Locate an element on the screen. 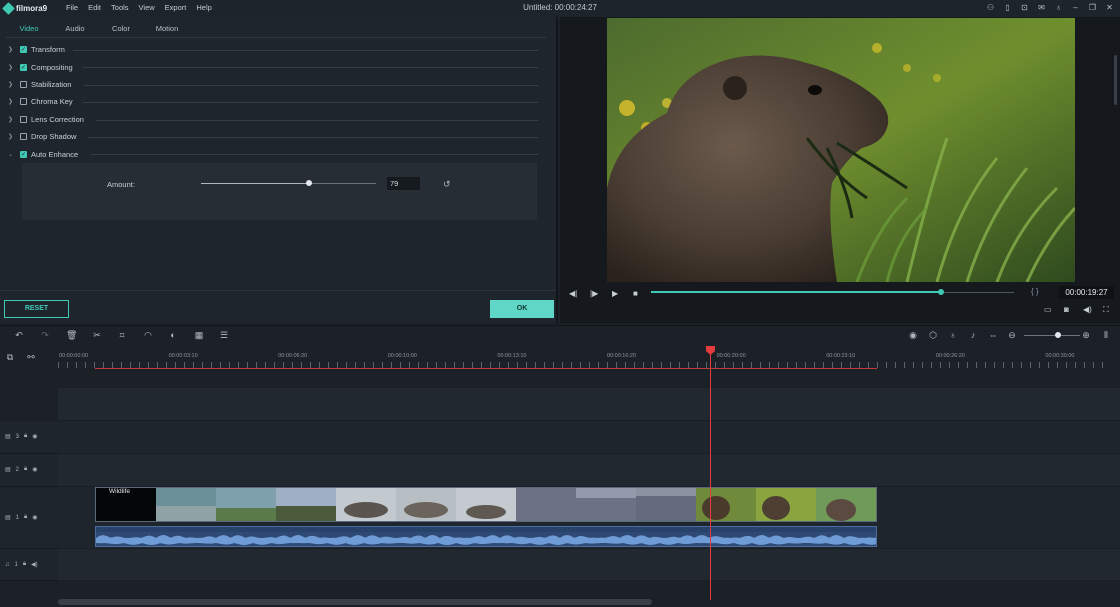  amount-input: 79 is located at coordinates (403, 183).